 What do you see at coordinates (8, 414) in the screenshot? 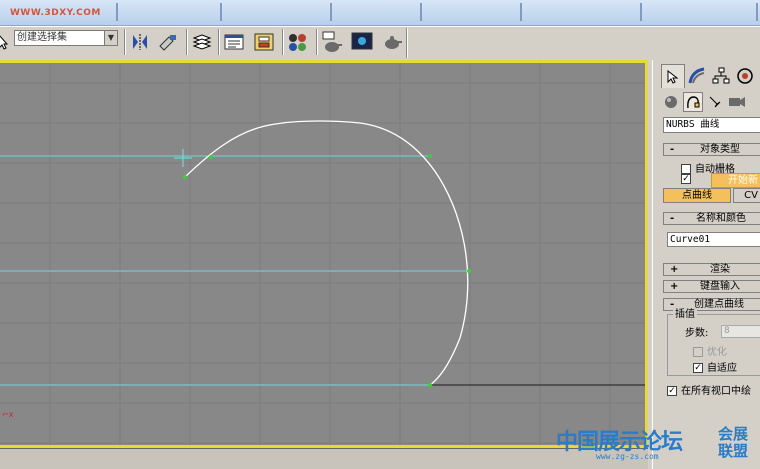
I see `axis-tripod-icon: ⌐x` at bounding box center [8, 414].